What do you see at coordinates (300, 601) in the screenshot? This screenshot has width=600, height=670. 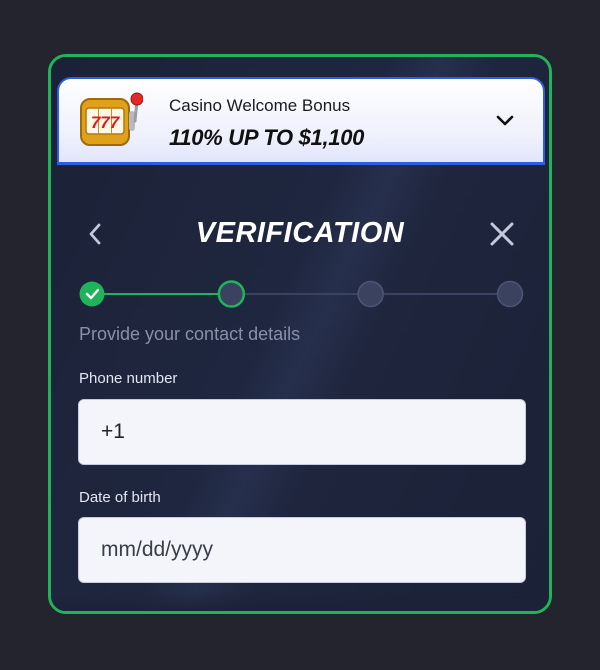 I see `scroll-fade` at bounding box center [300, 601].